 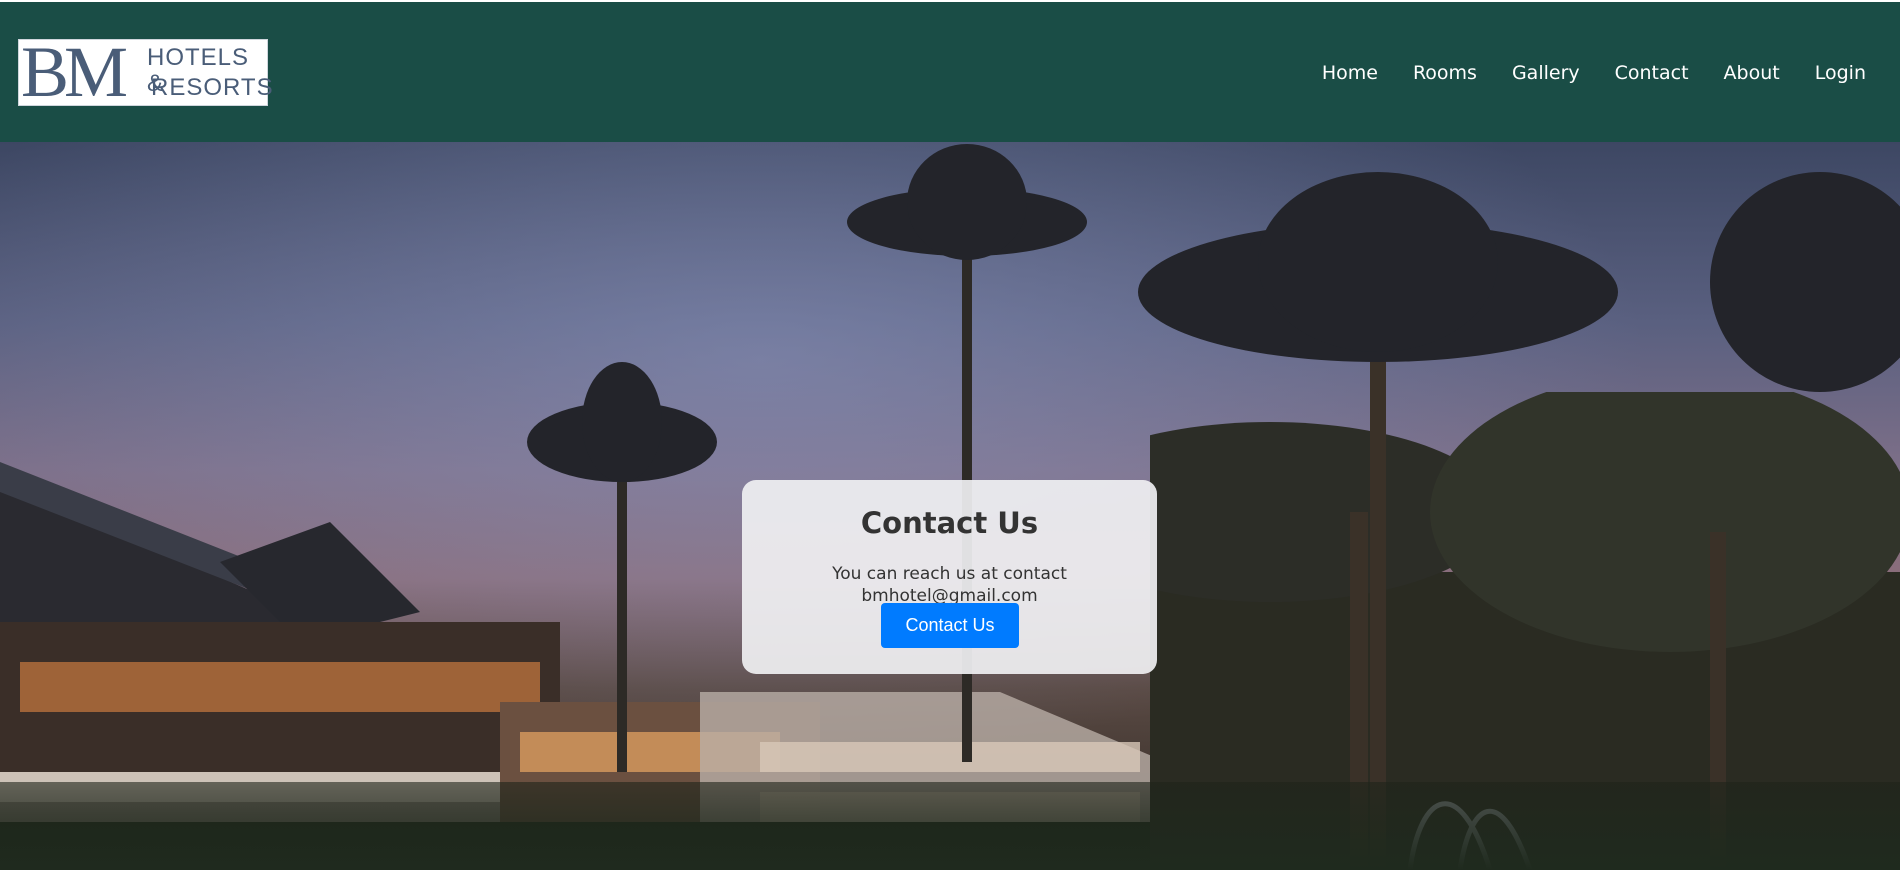 I want to click on nav-gallery: Gallery, so click(x=1546, y=73).